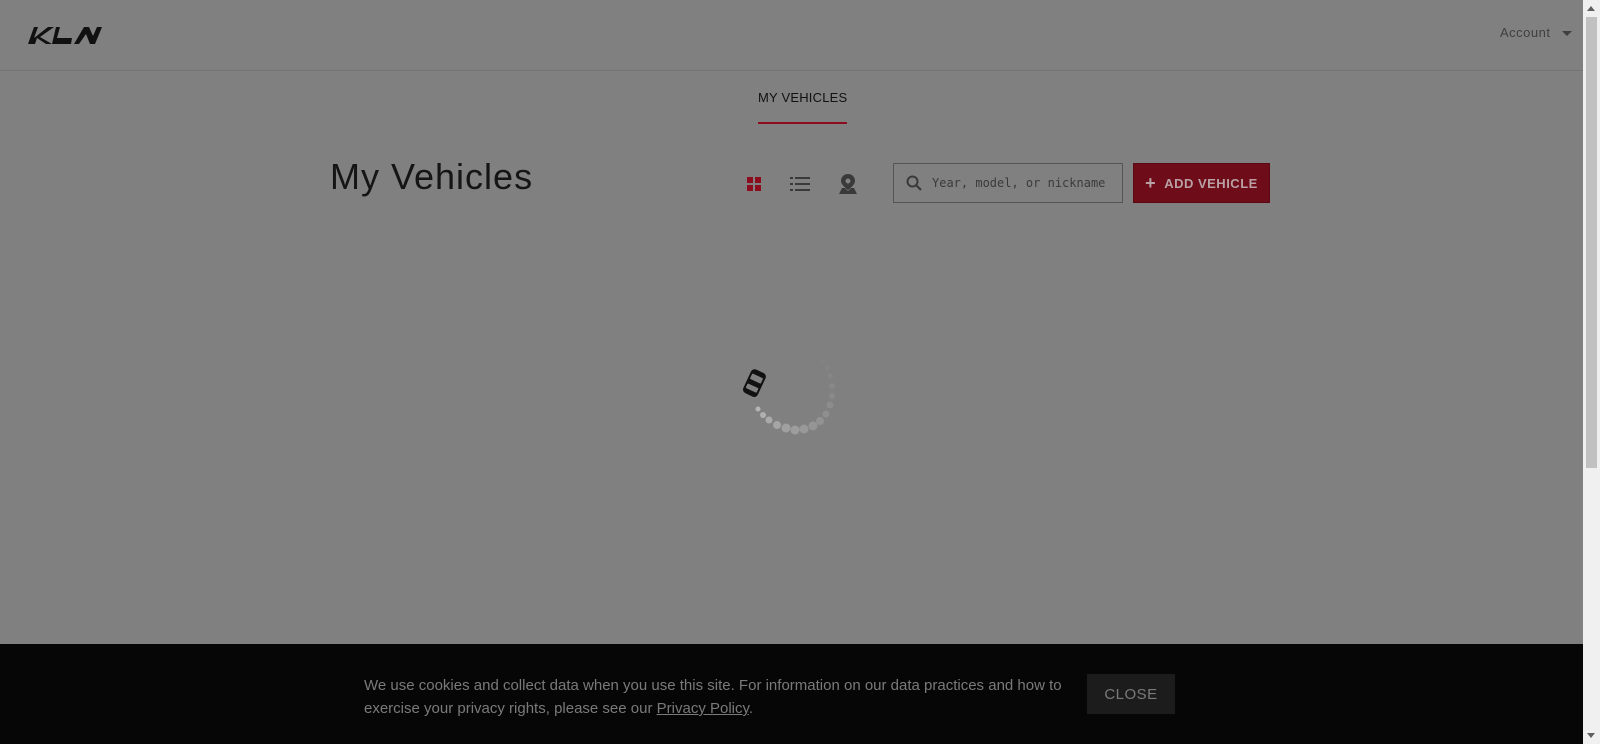  What do you see at coordinates (1211, 183) in the screenshot?
I see `add-vehicle-label: ADD VEHICLE` at bounding box center [1211, 183].